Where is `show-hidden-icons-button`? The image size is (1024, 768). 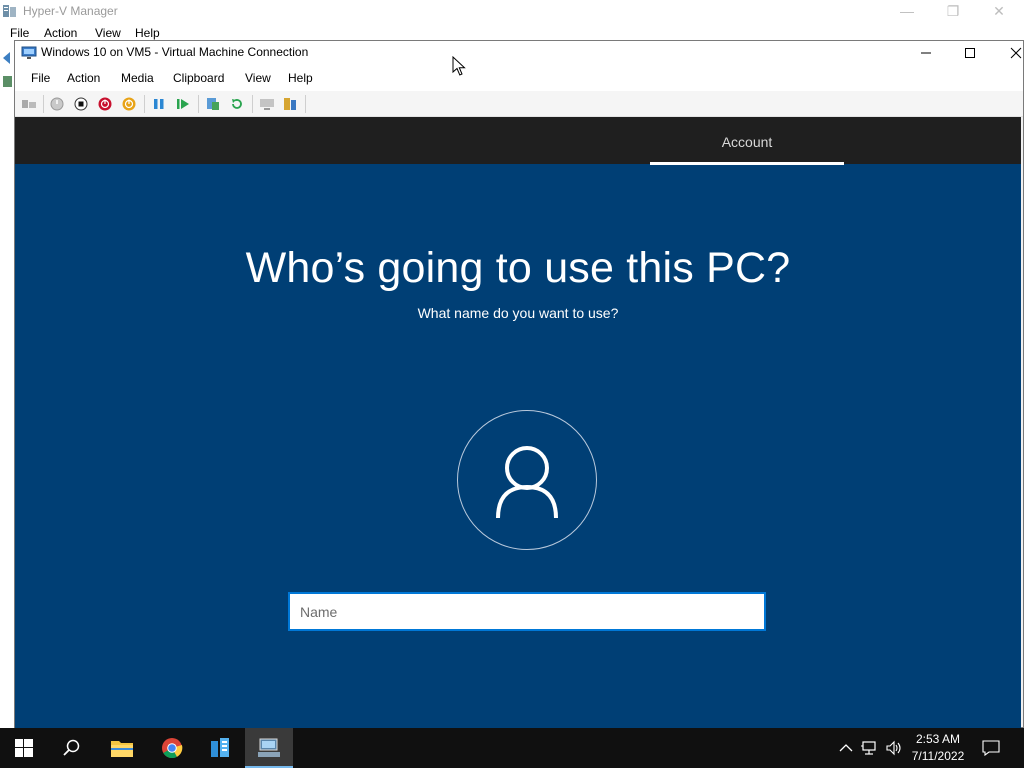 show-hidden-icons-button is located at coordinates (846, 748).